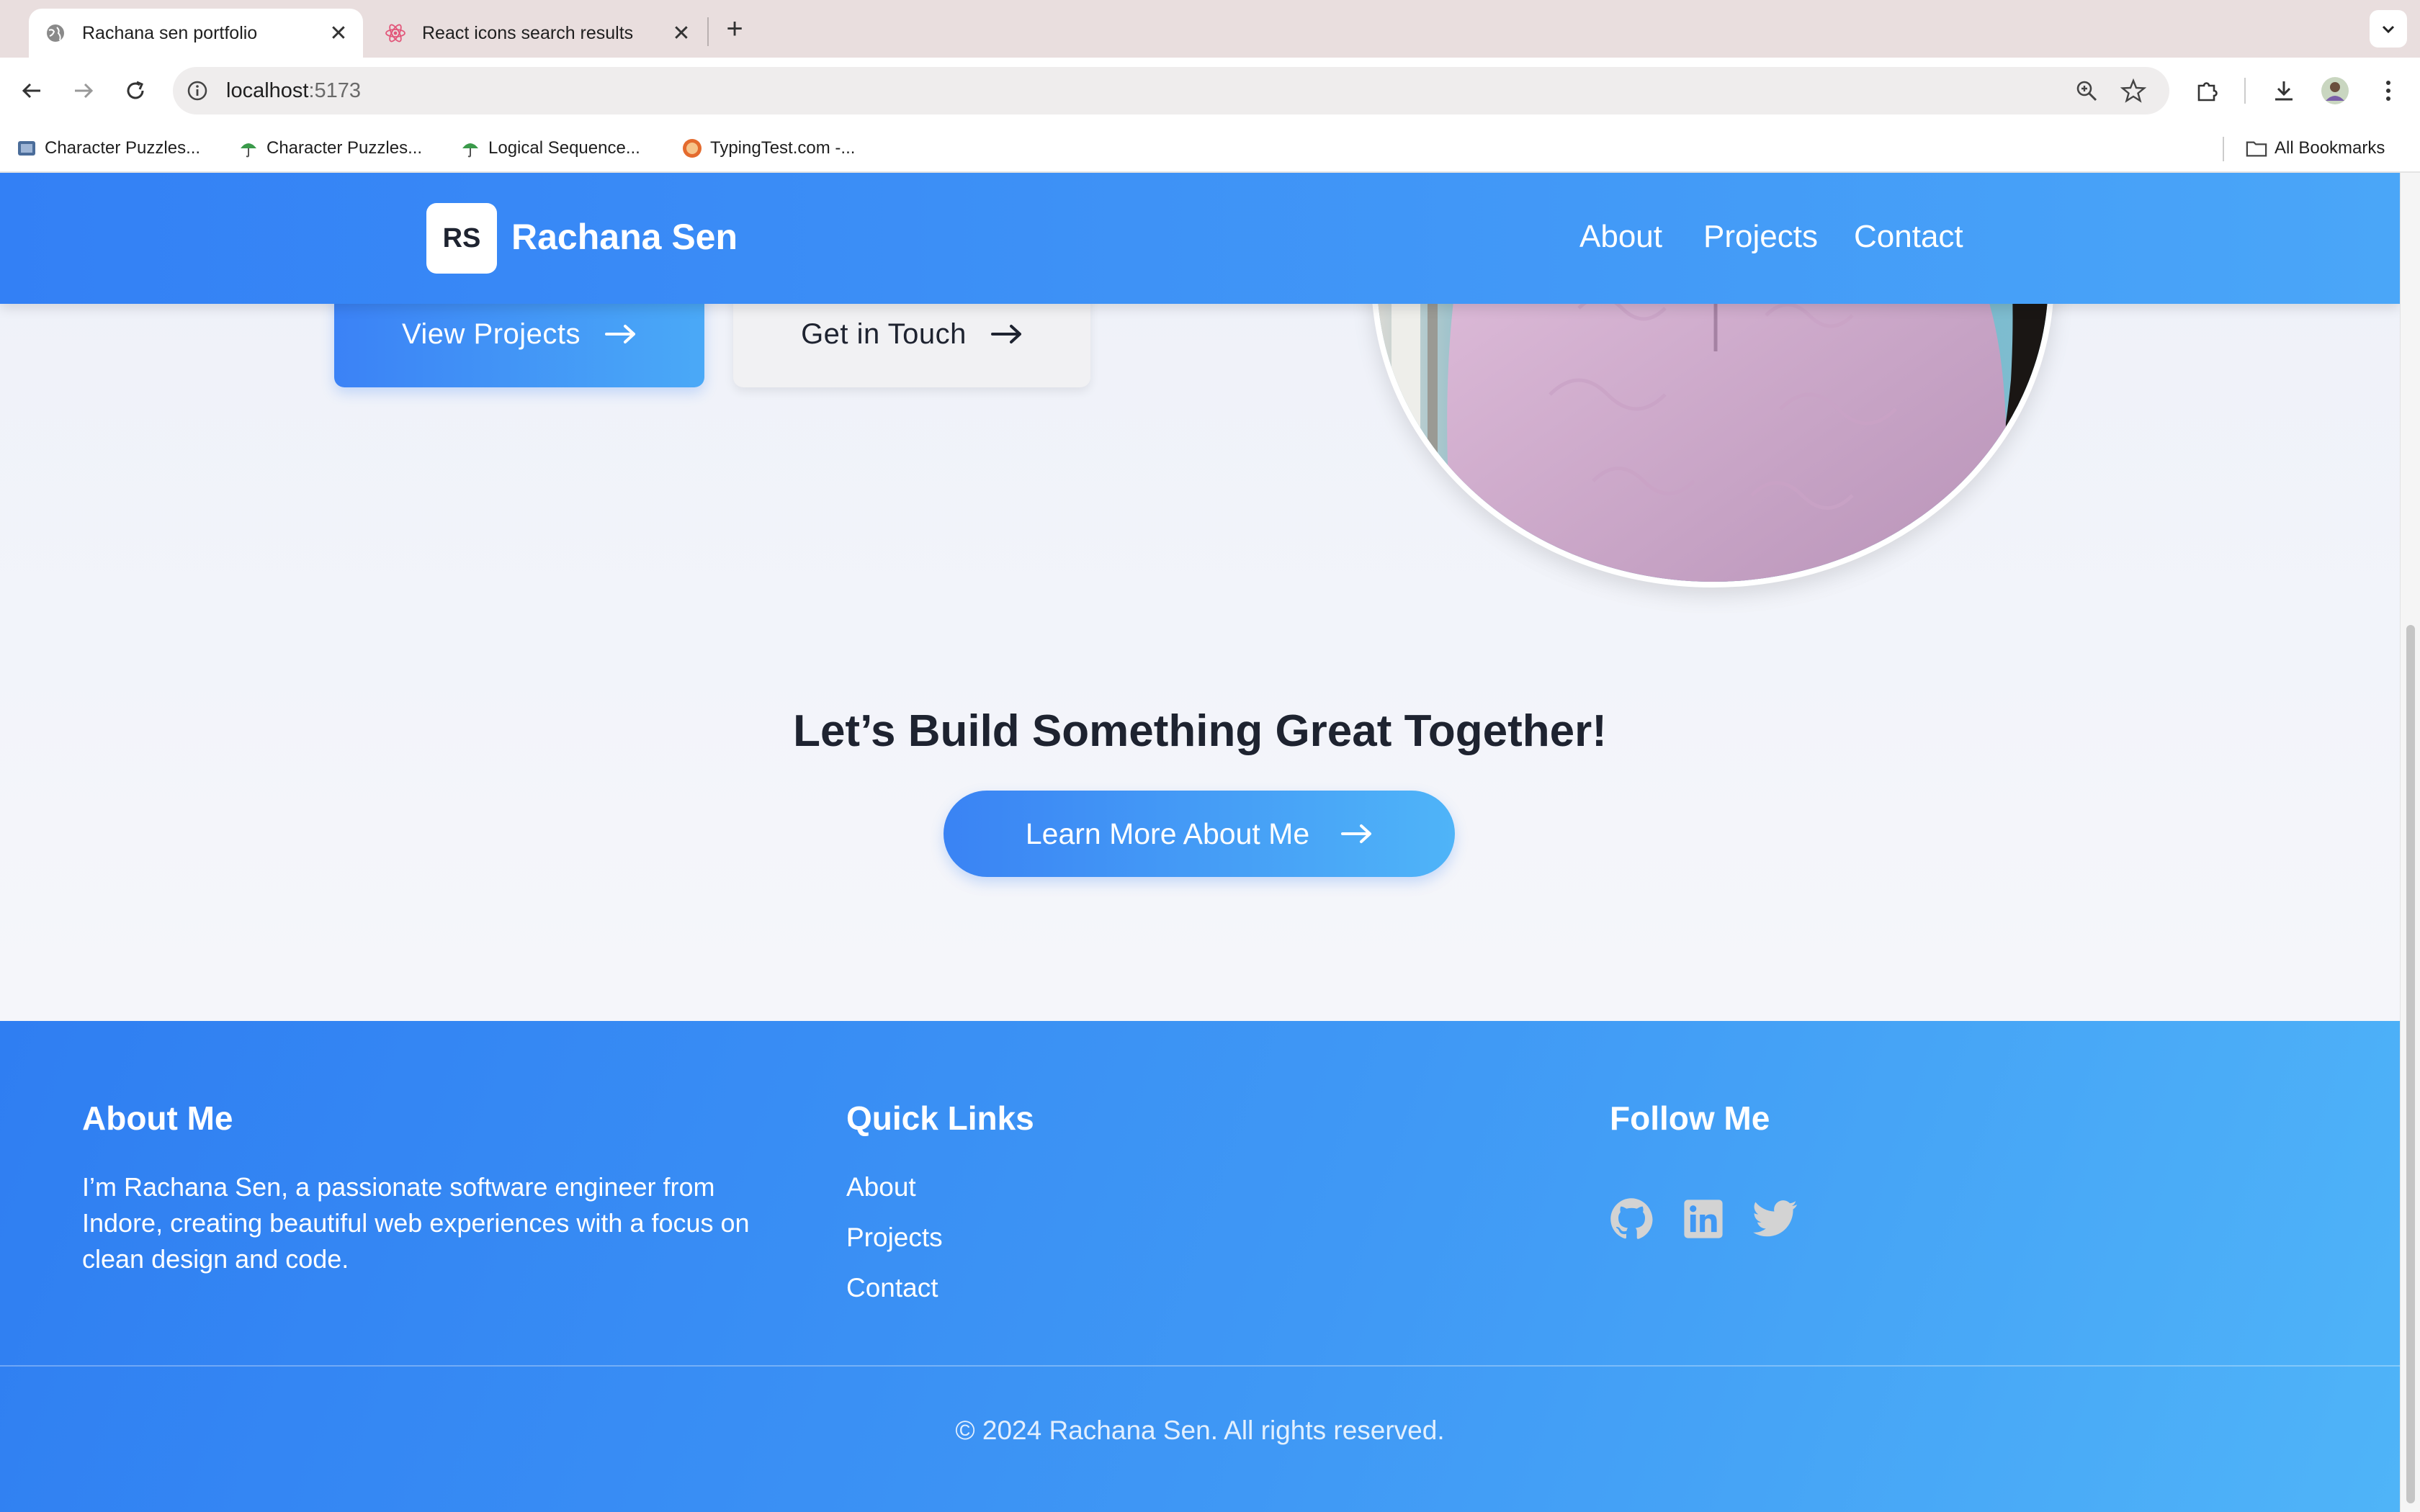  What do you see at coordinates (2245, 91) in the screenshot?
I see `toolbar-separator` at bounding box center [2245, 91].